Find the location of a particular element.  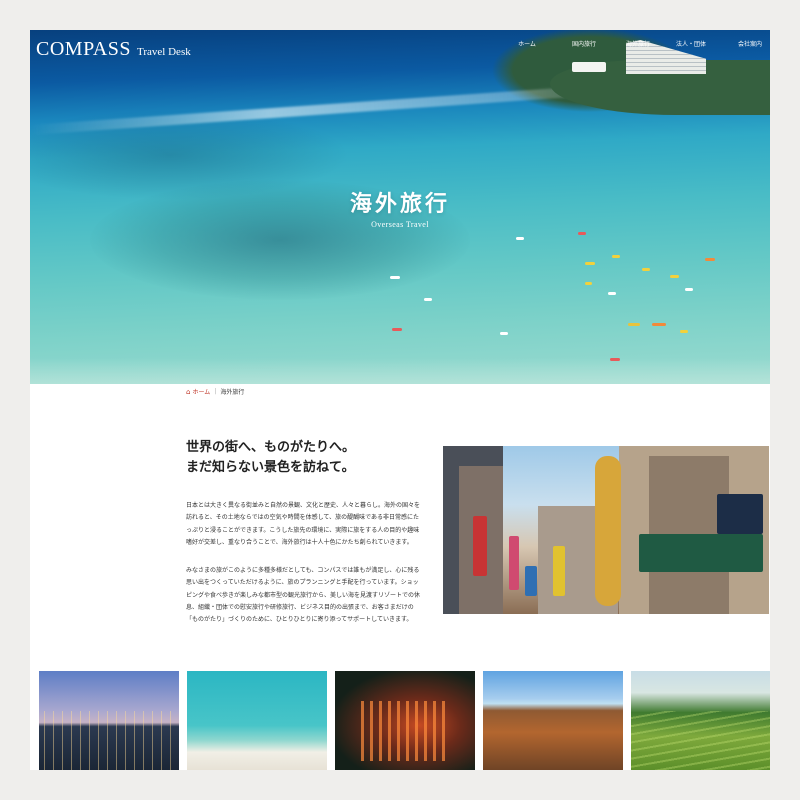

breadcrumb-current: 海外旅行 is located at coordinates (232, 392).